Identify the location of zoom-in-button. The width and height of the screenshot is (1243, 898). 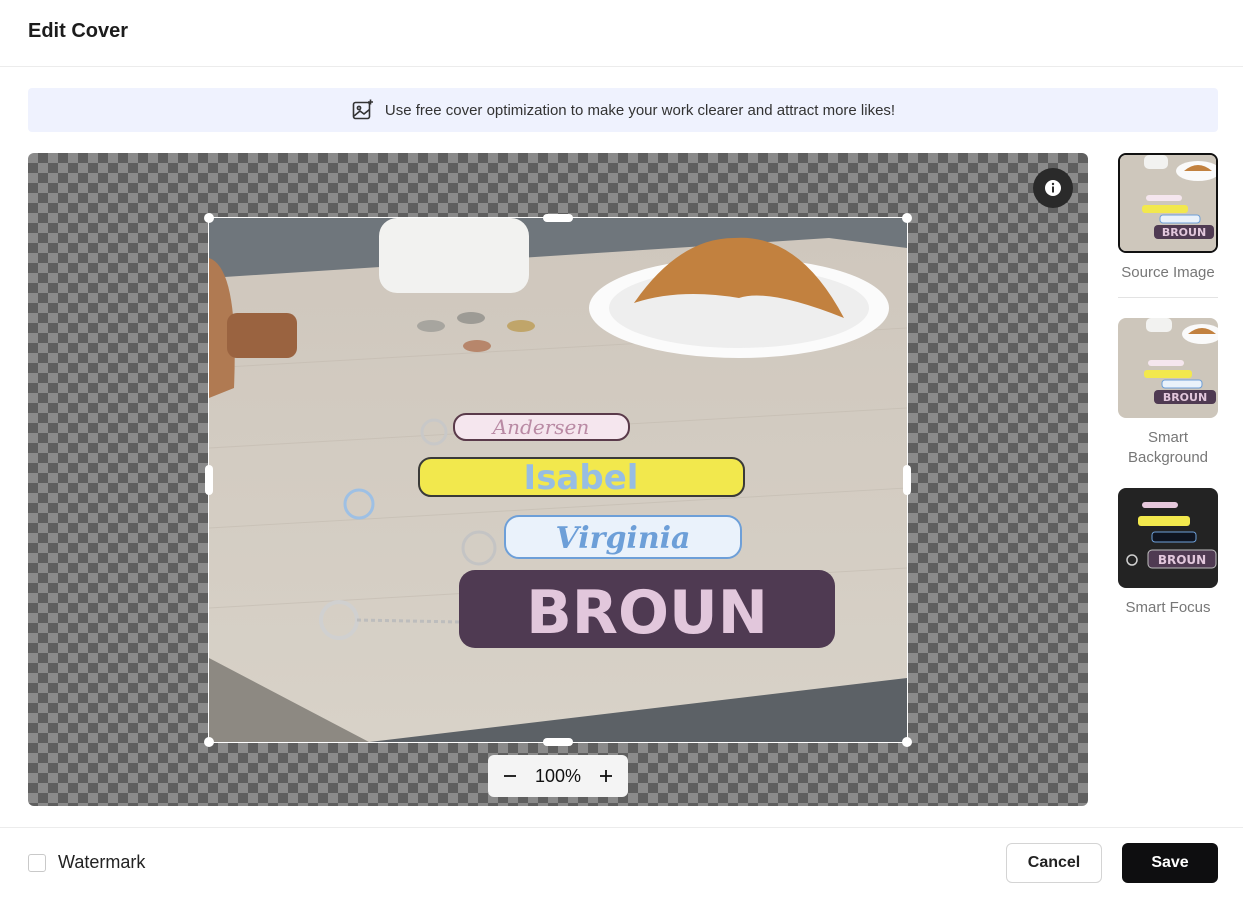
(606, 776).